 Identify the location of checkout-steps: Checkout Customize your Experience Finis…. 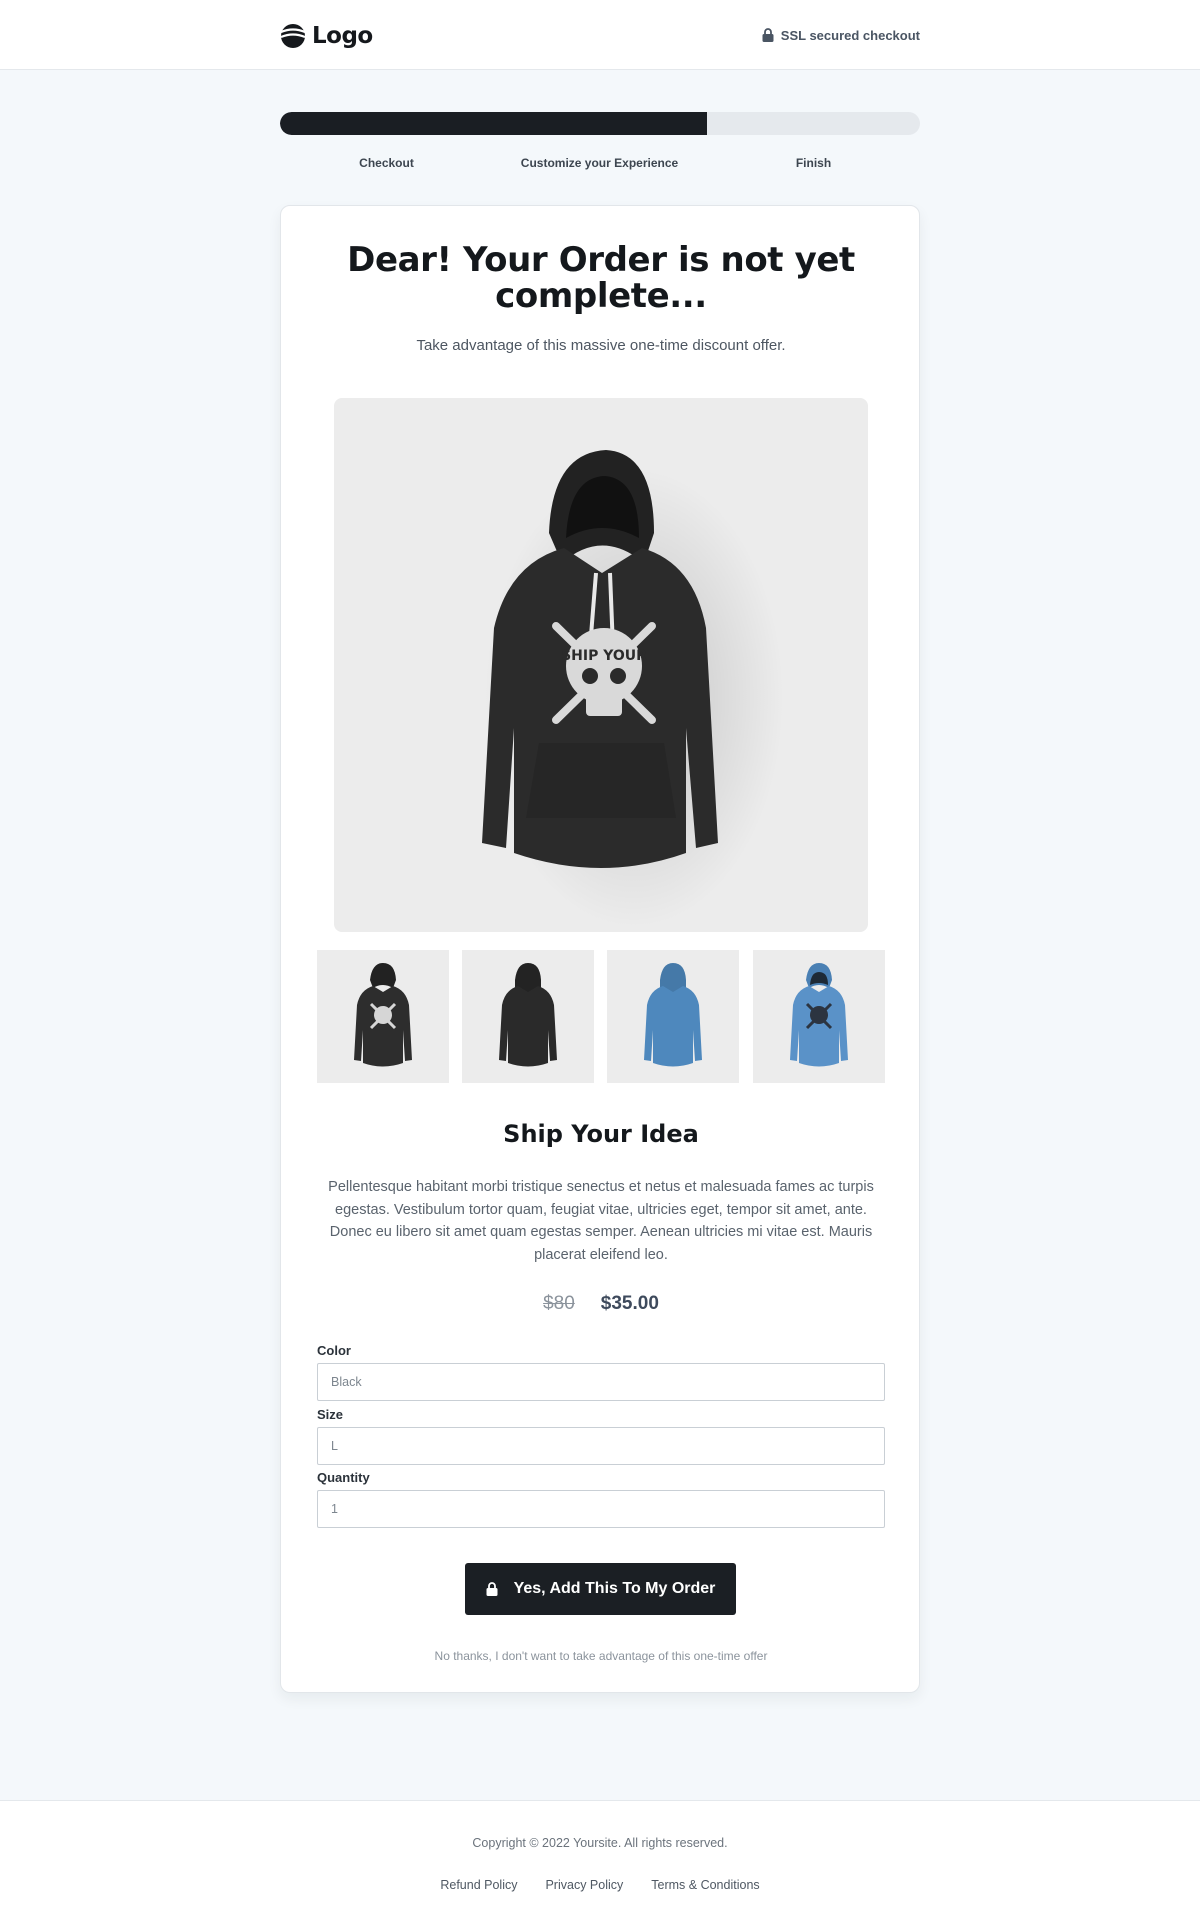
(600, 164).